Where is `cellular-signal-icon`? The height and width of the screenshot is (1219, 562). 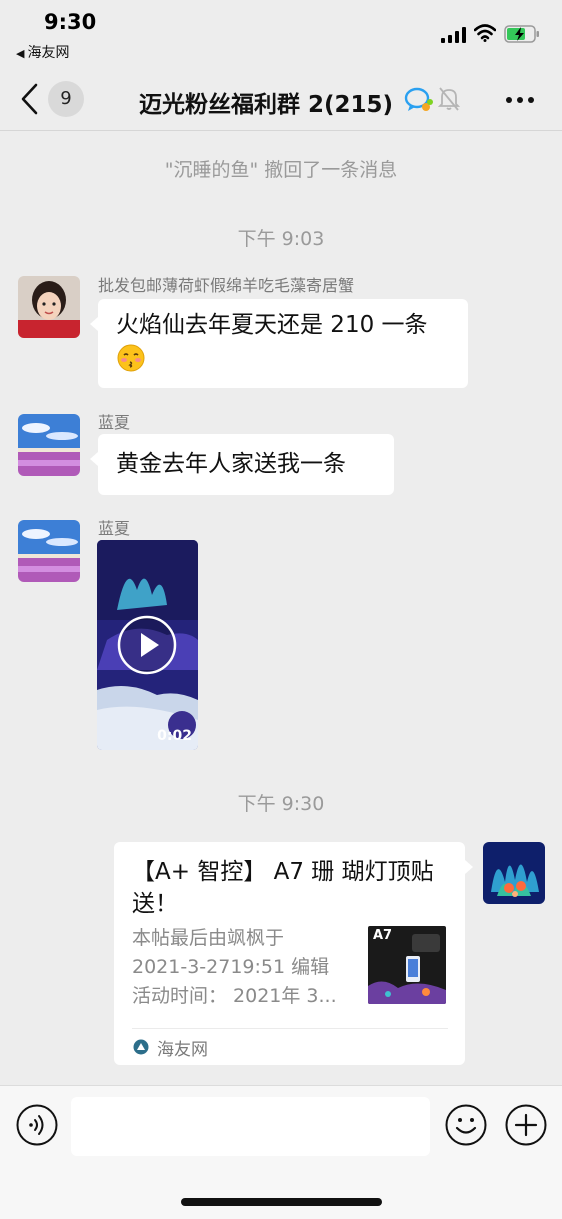
cellular-signal-icon is located at coordinates (453, 35).